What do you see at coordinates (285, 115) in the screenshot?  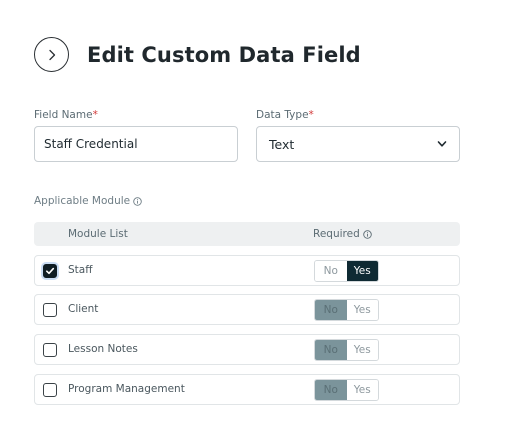 I see `data-type-label: Data Type*` at bounding box center [285, 115].